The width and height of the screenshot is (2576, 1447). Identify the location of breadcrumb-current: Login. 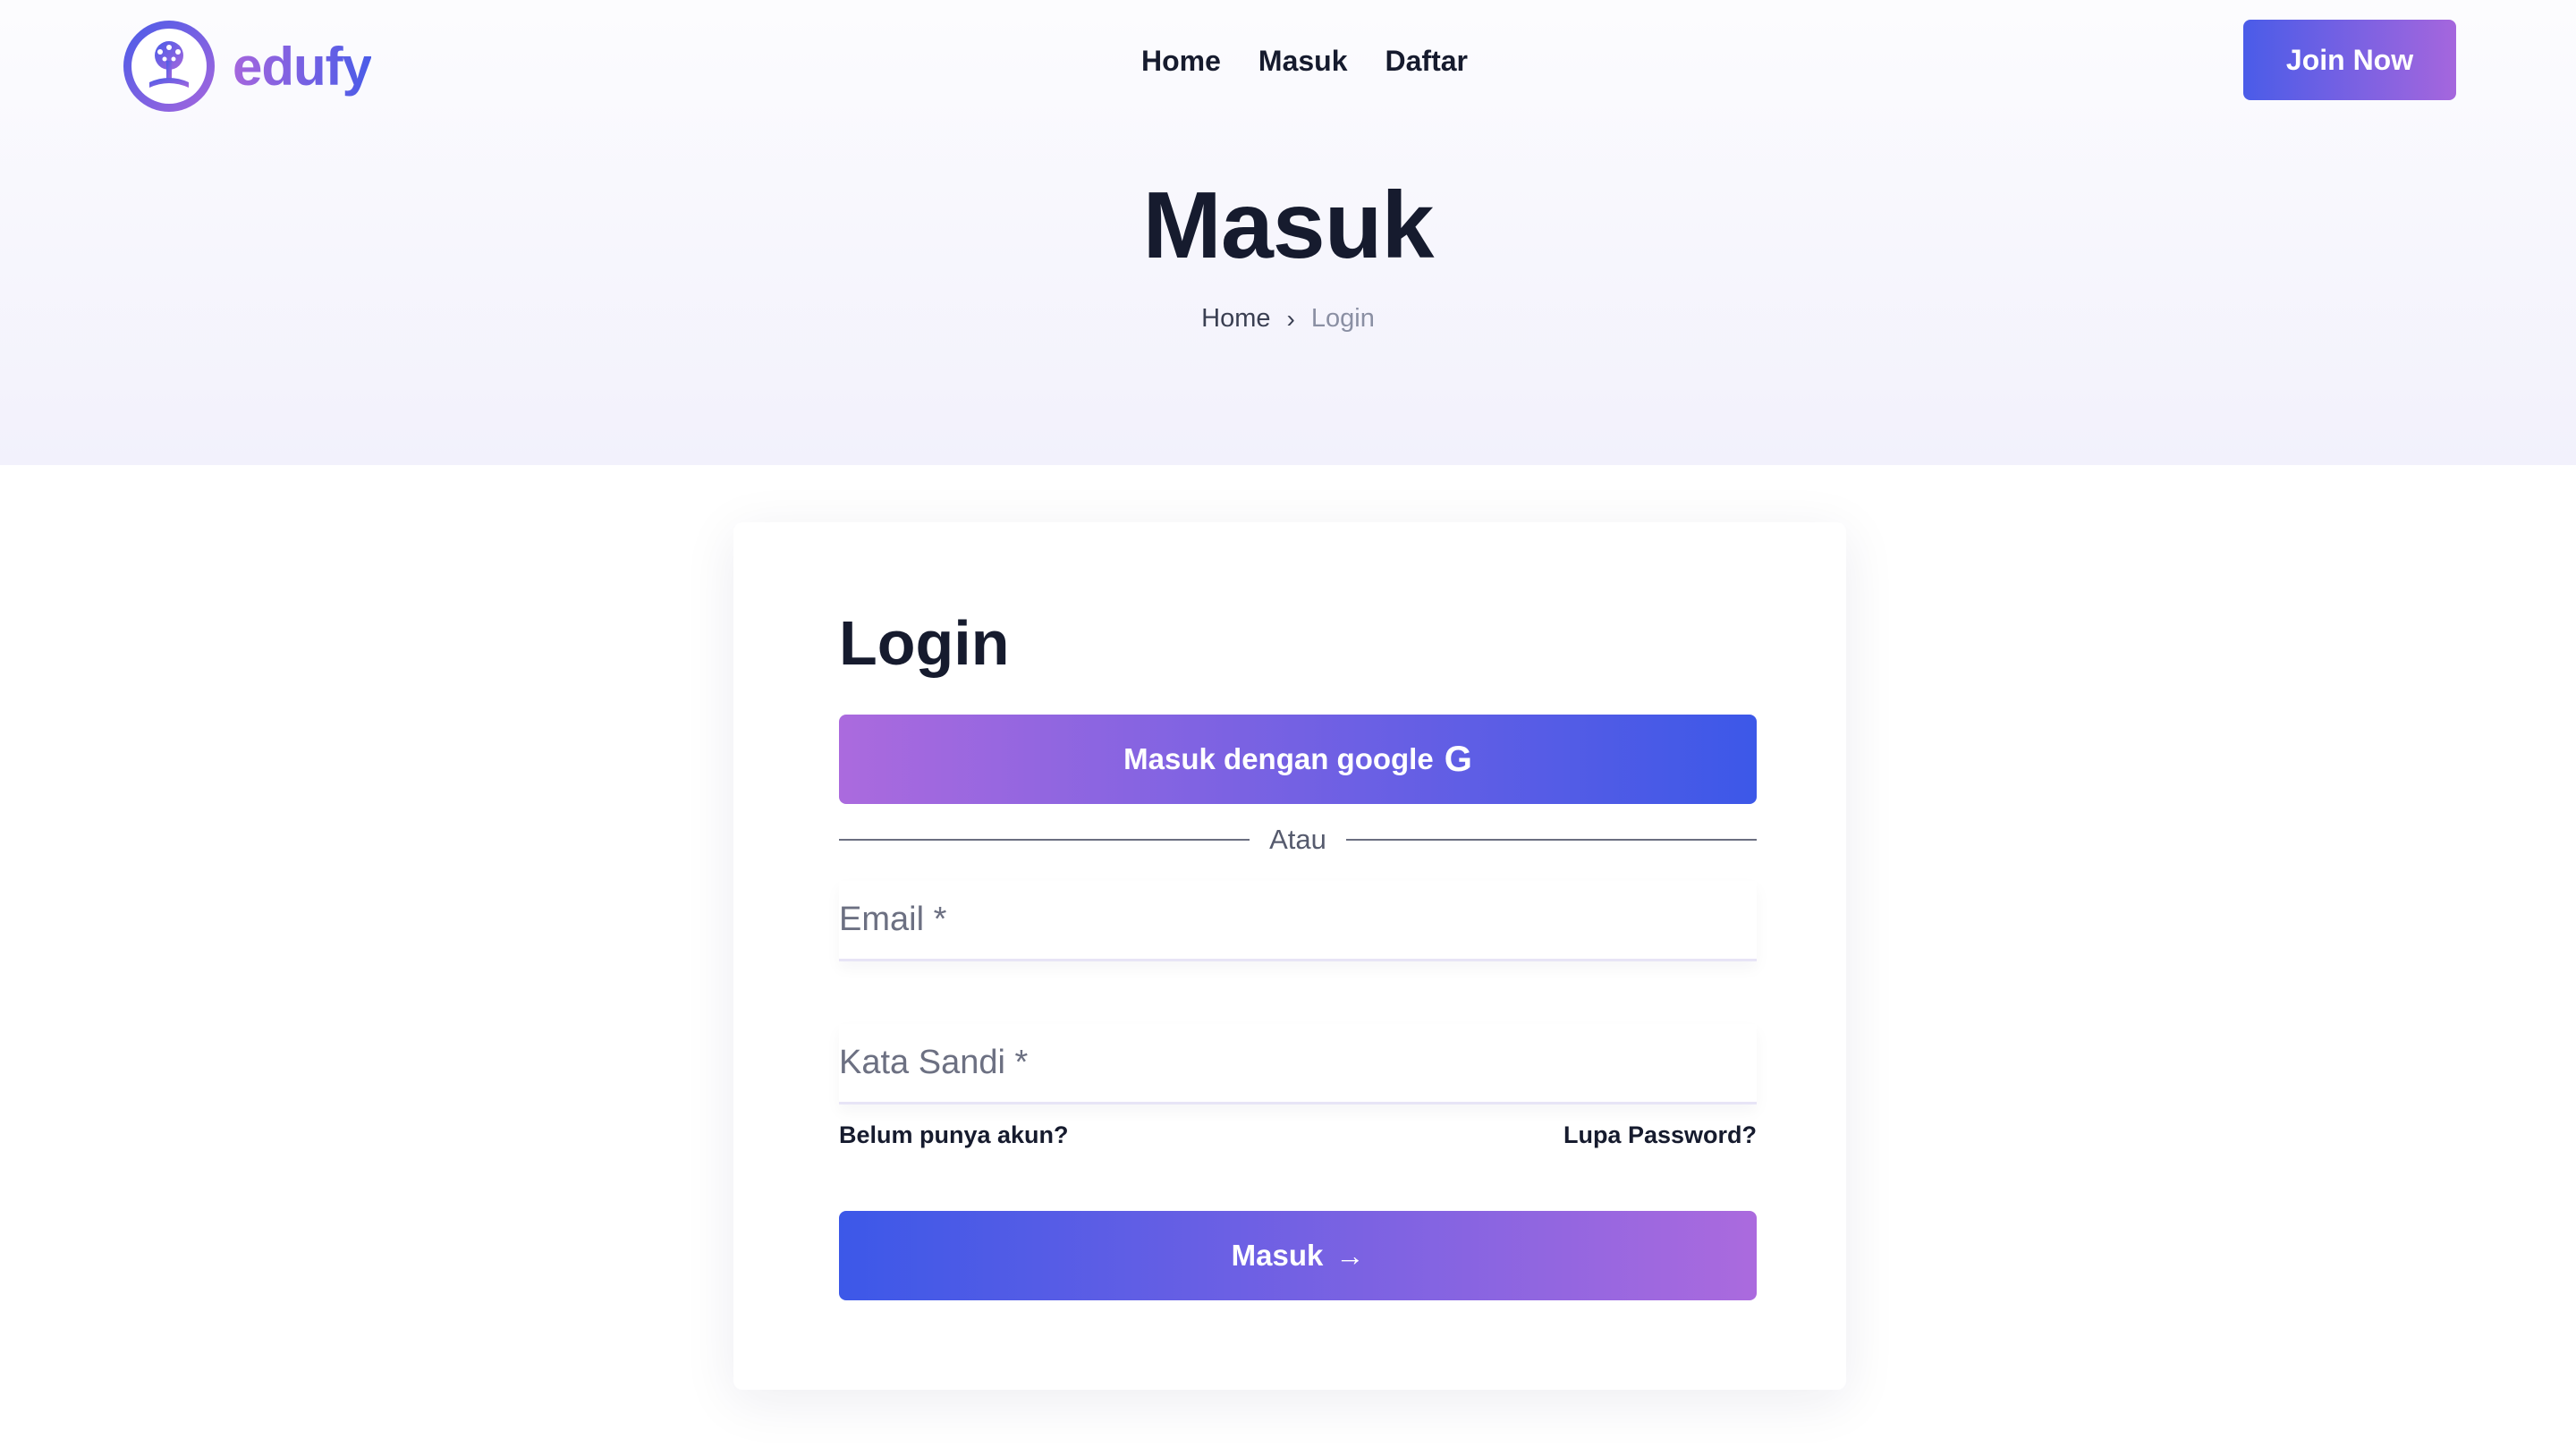
(1342, 318).